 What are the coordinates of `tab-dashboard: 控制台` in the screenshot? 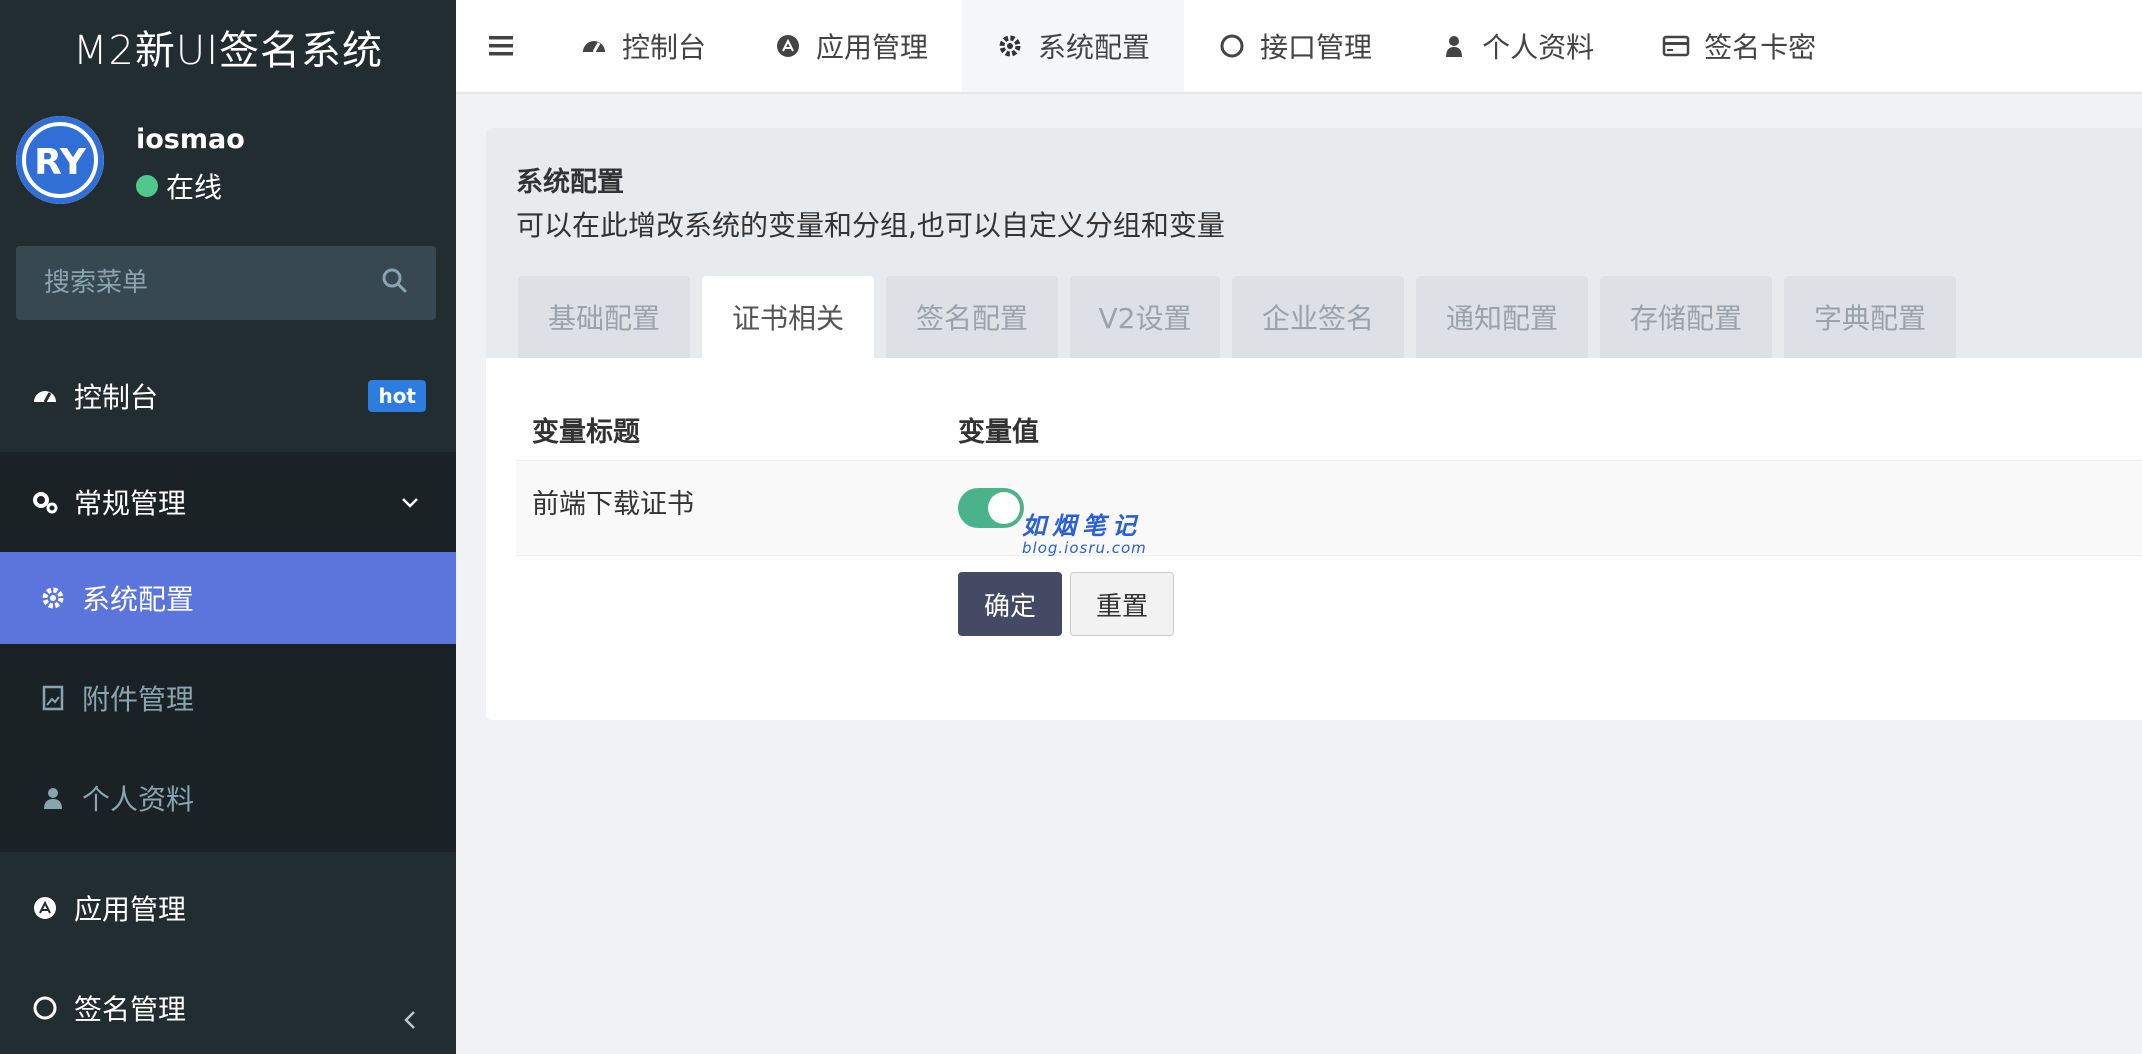 It's located at (643, 46).